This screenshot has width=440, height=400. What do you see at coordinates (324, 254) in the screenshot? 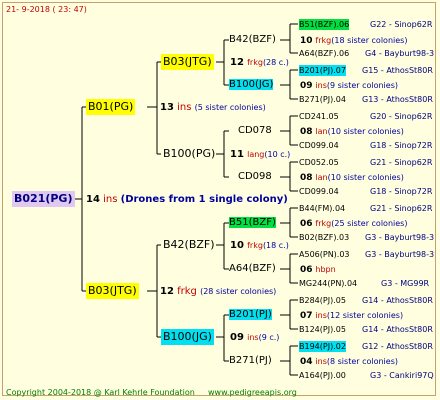
I see `gen4-node-10: A506(PN).03` at bounding box center [324, 254].